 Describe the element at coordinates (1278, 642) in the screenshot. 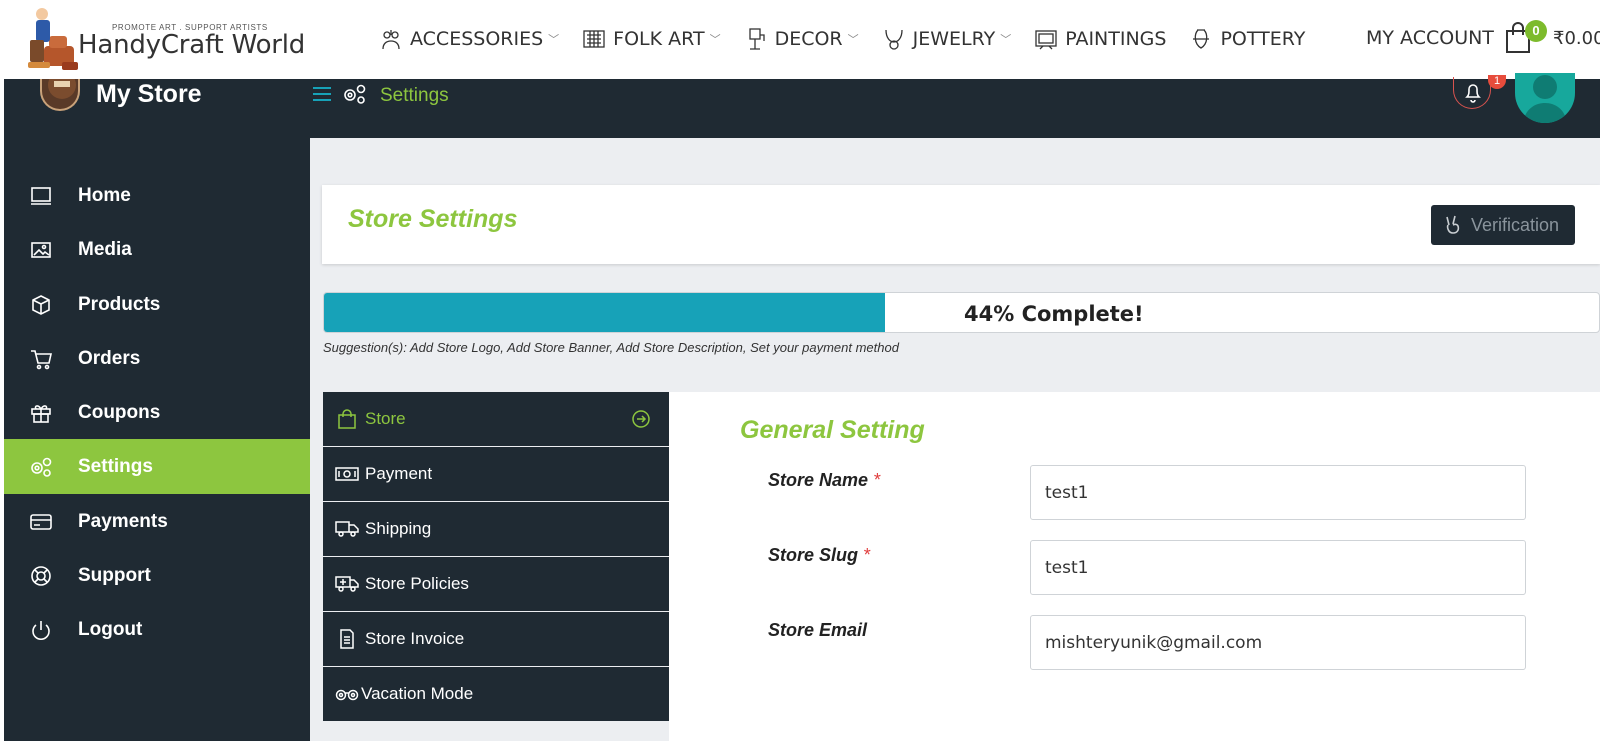

I see `store-email-input` at that location.